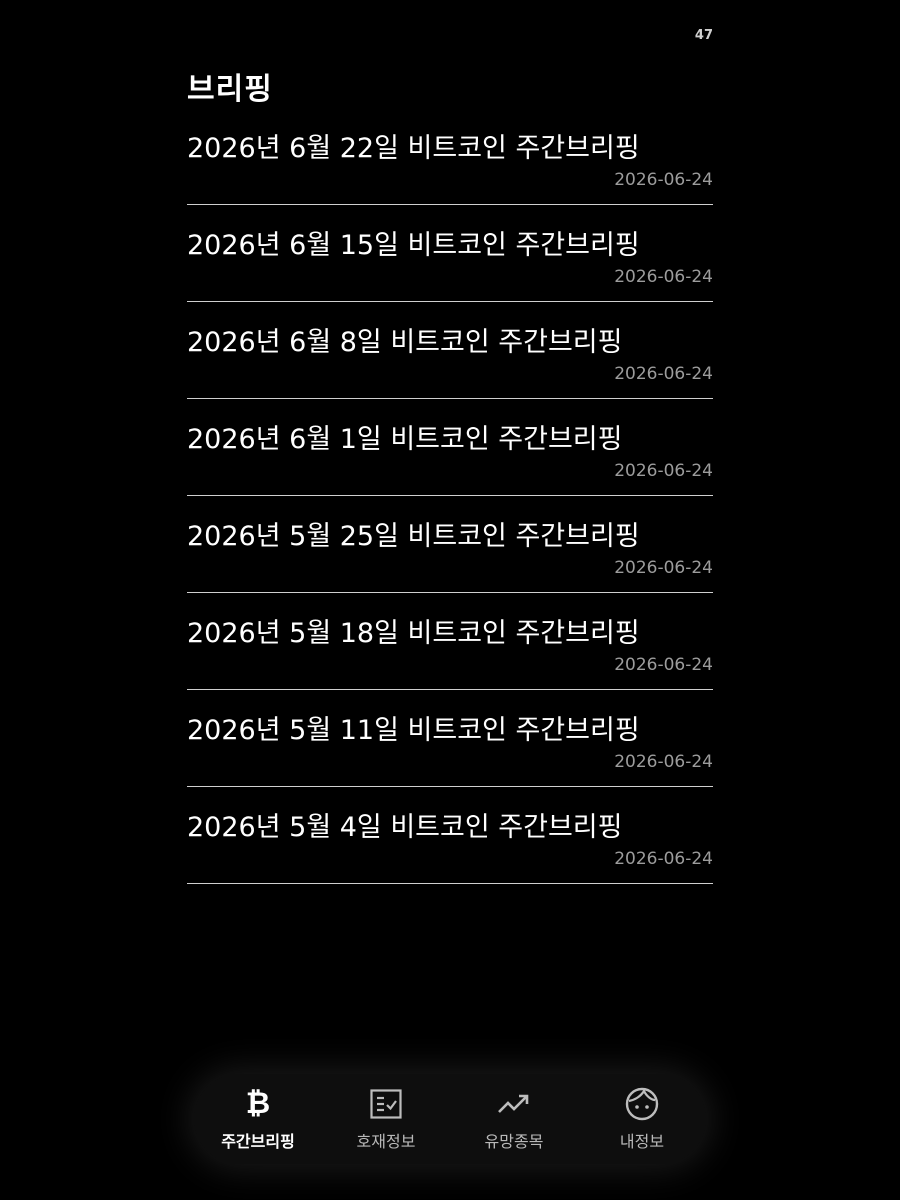 Image resolution: width=900 pixels, height=1200 pixels. What do you see at coordinates (386, 1104) in the screenshot?
I see `checklist-icon` at bounding box center [386, 1104].